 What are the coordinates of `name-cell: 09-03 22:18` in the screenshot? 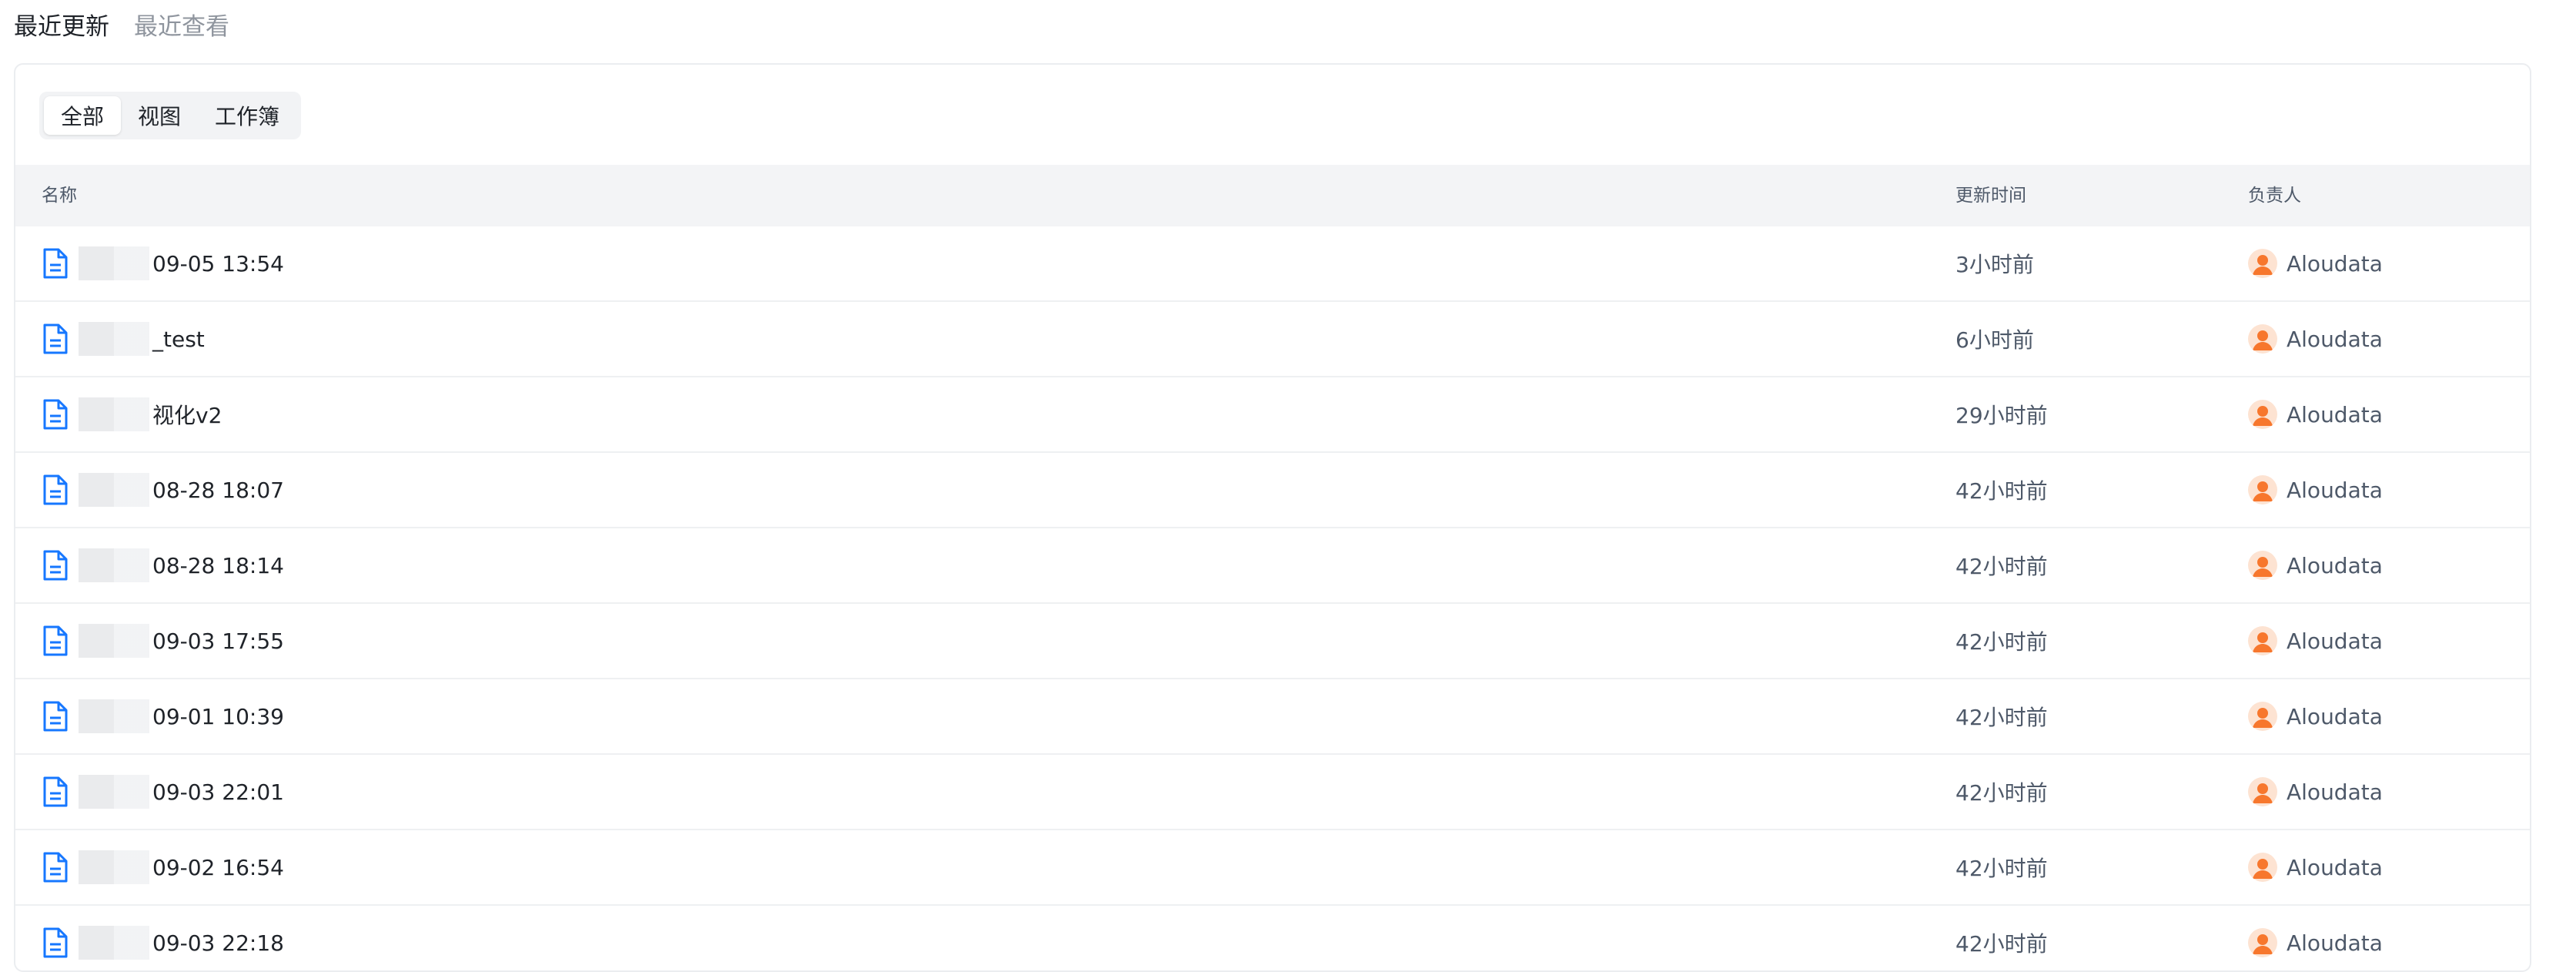 It's located at (163, 938).